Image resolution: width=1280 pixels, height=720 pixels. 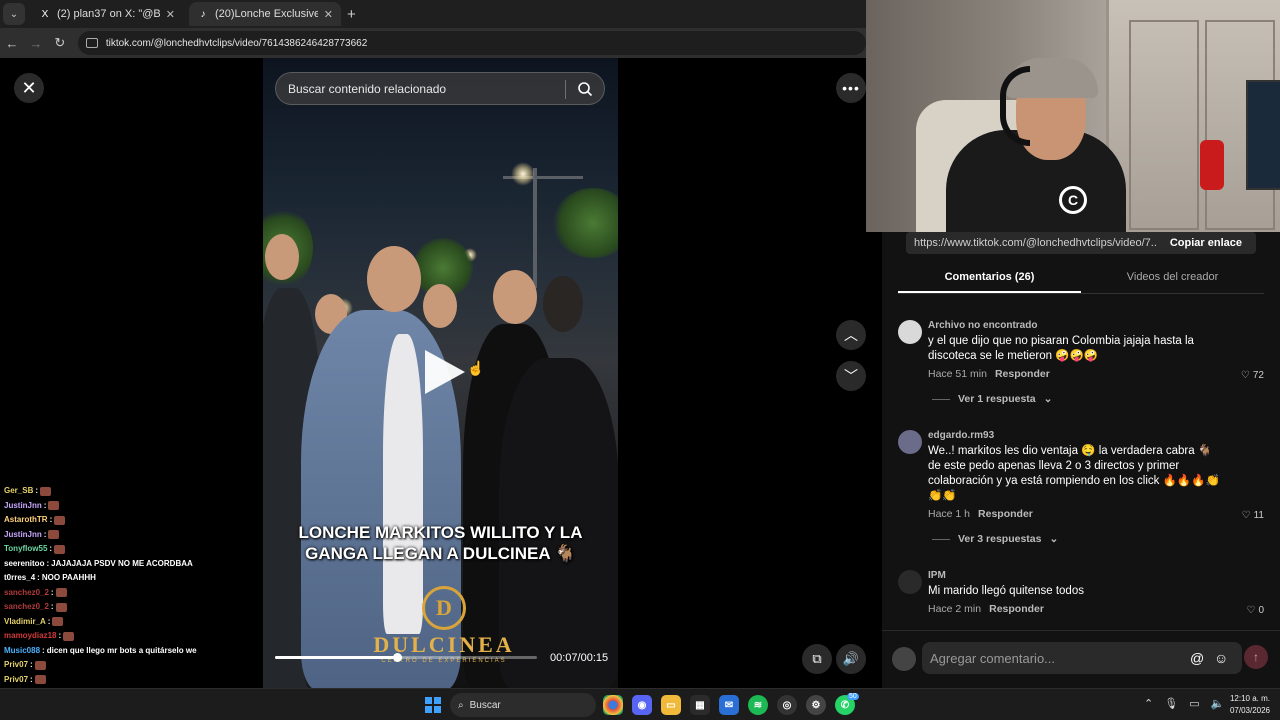 What do you see at coordinates (851, 335) in the screenshot?
I see `previous-video-button: ︿` at bounding box center [851, 335].